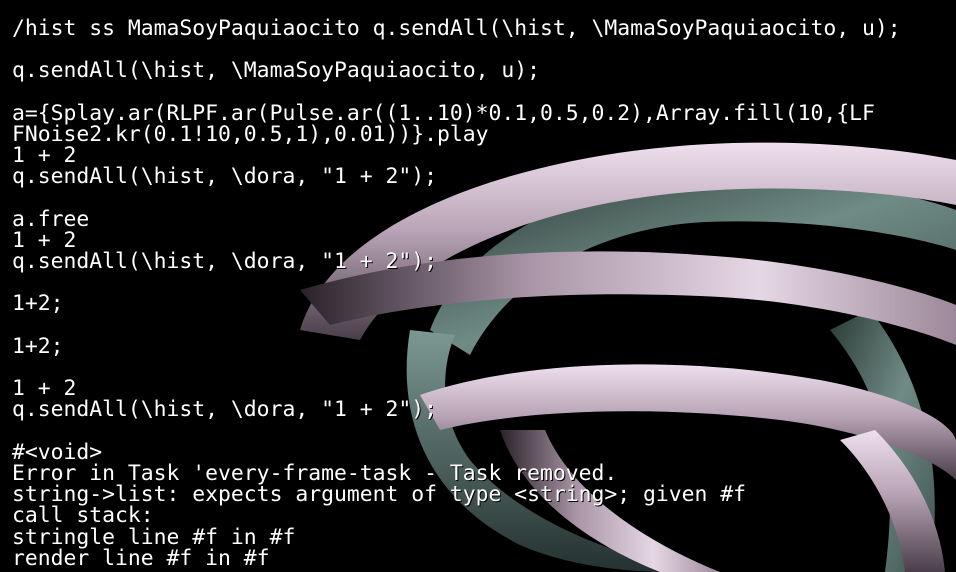  Describe the element at coordinates (51, 219) in the screenshot. I see `console-line: a.free` at that location.